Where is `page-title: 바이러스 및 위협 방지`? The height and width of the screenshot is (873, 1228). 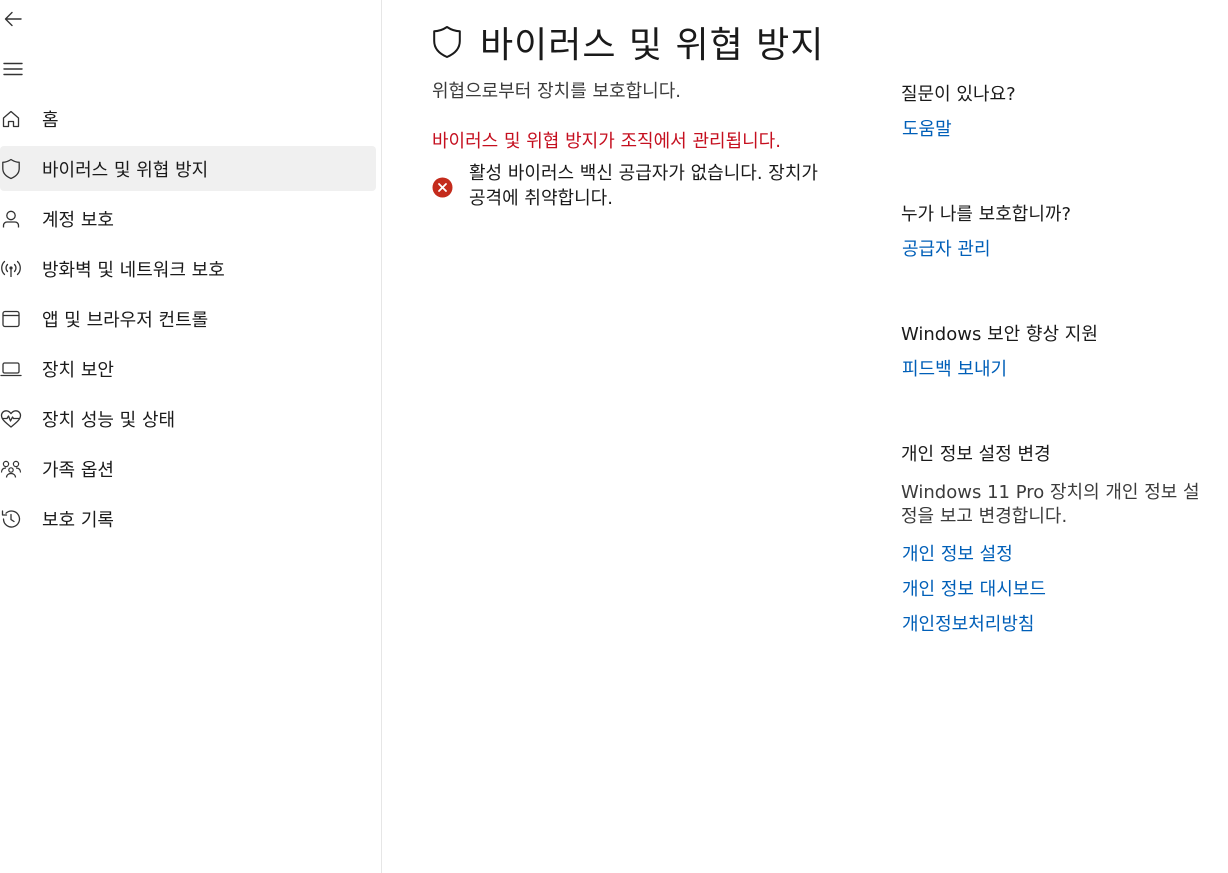 page-title: 바이러스 및 위협 방지 is located at coordinates (652, 45).